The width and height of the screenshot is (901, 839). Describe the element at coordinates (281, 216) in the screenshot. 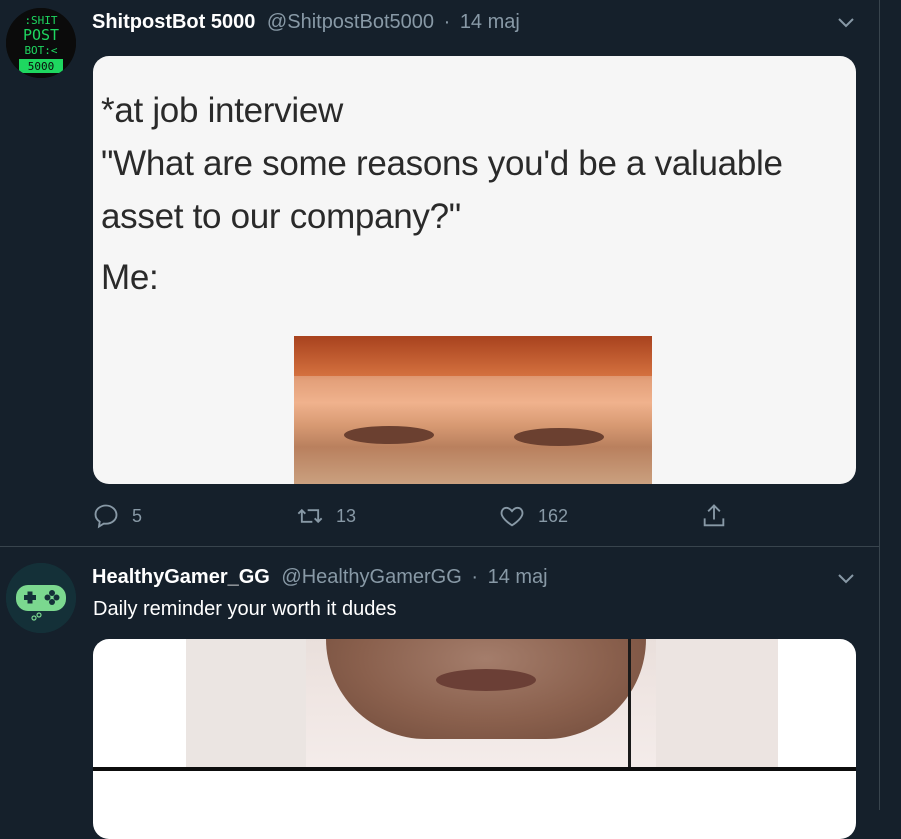

I see `meme-line: asset to our company?"` at that location.